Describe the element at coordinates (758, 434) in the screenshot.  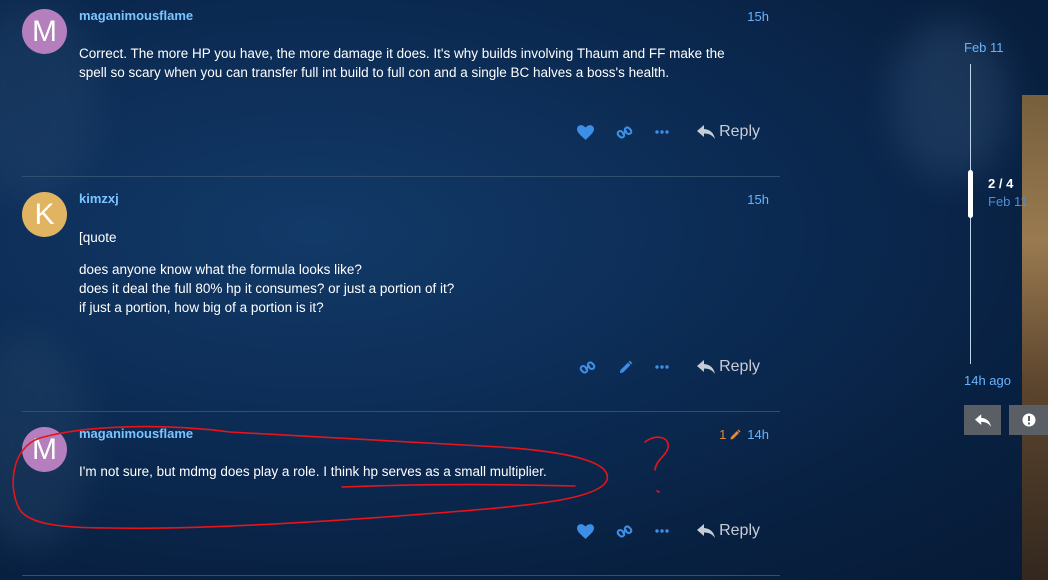
I see `post-time: 14h` at that location.